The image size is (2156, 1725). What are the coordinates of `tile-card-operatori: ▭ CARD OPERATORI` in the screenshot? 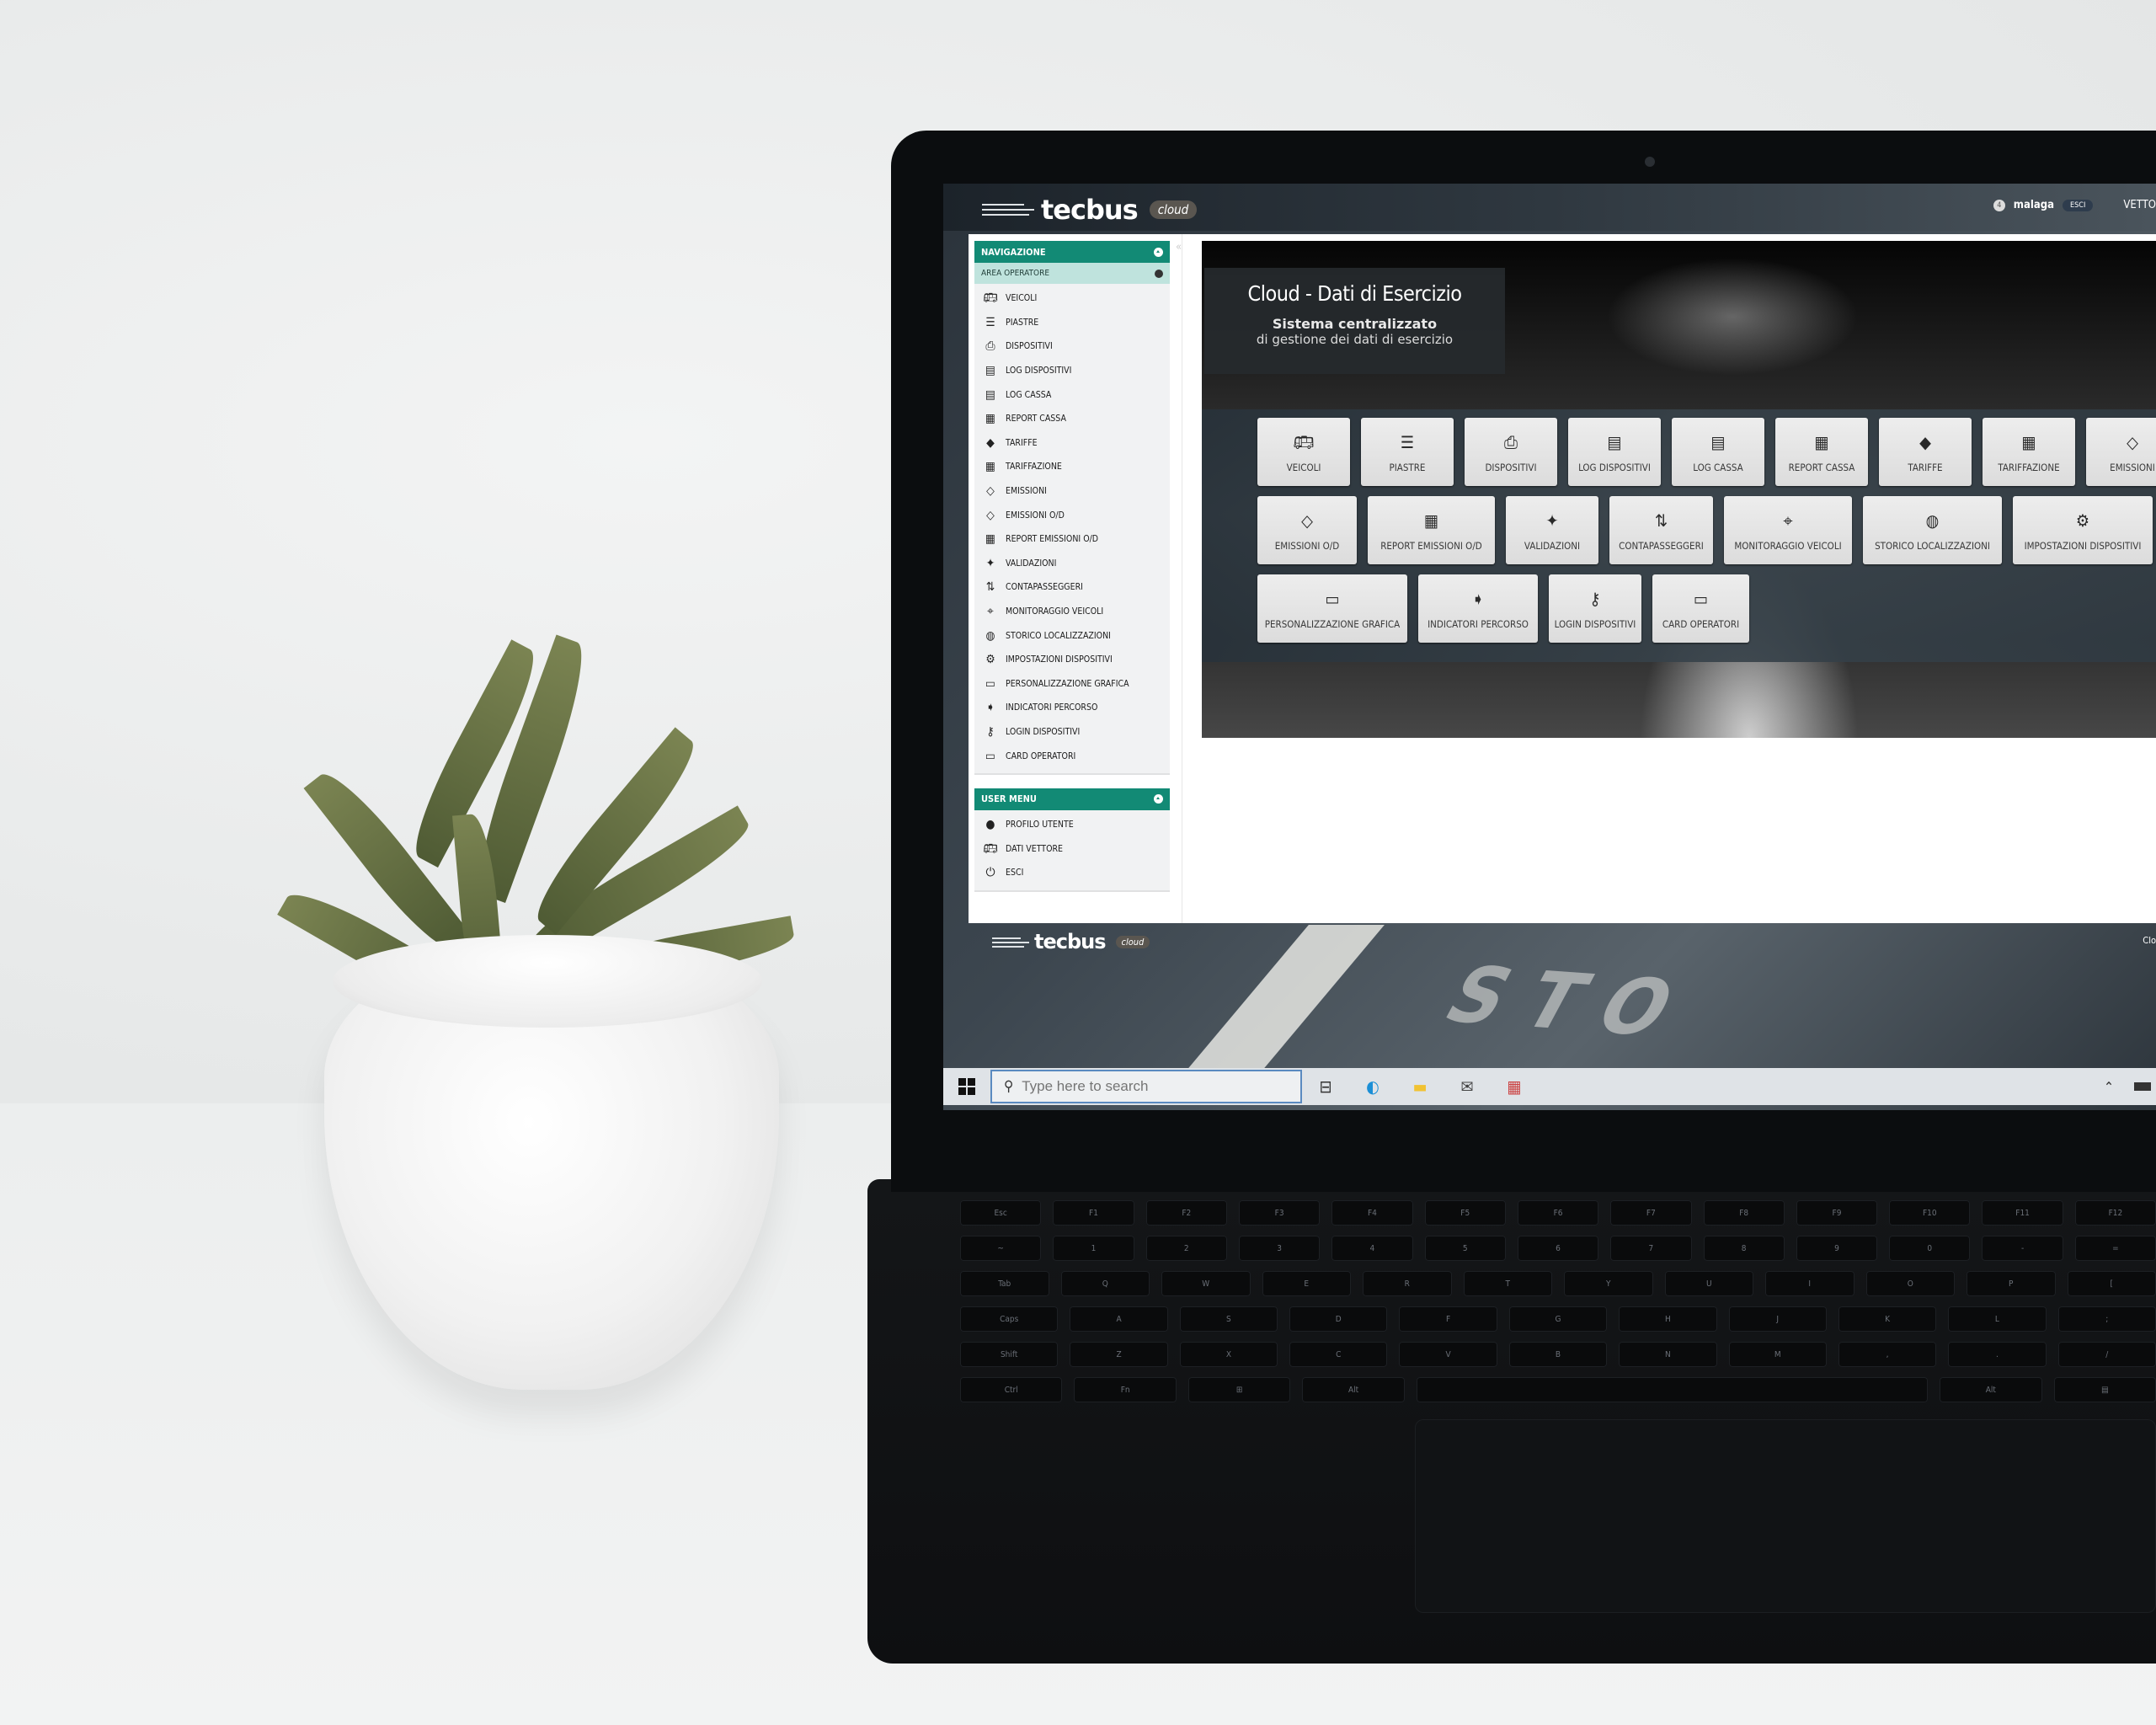 It's located at (1700, 608).